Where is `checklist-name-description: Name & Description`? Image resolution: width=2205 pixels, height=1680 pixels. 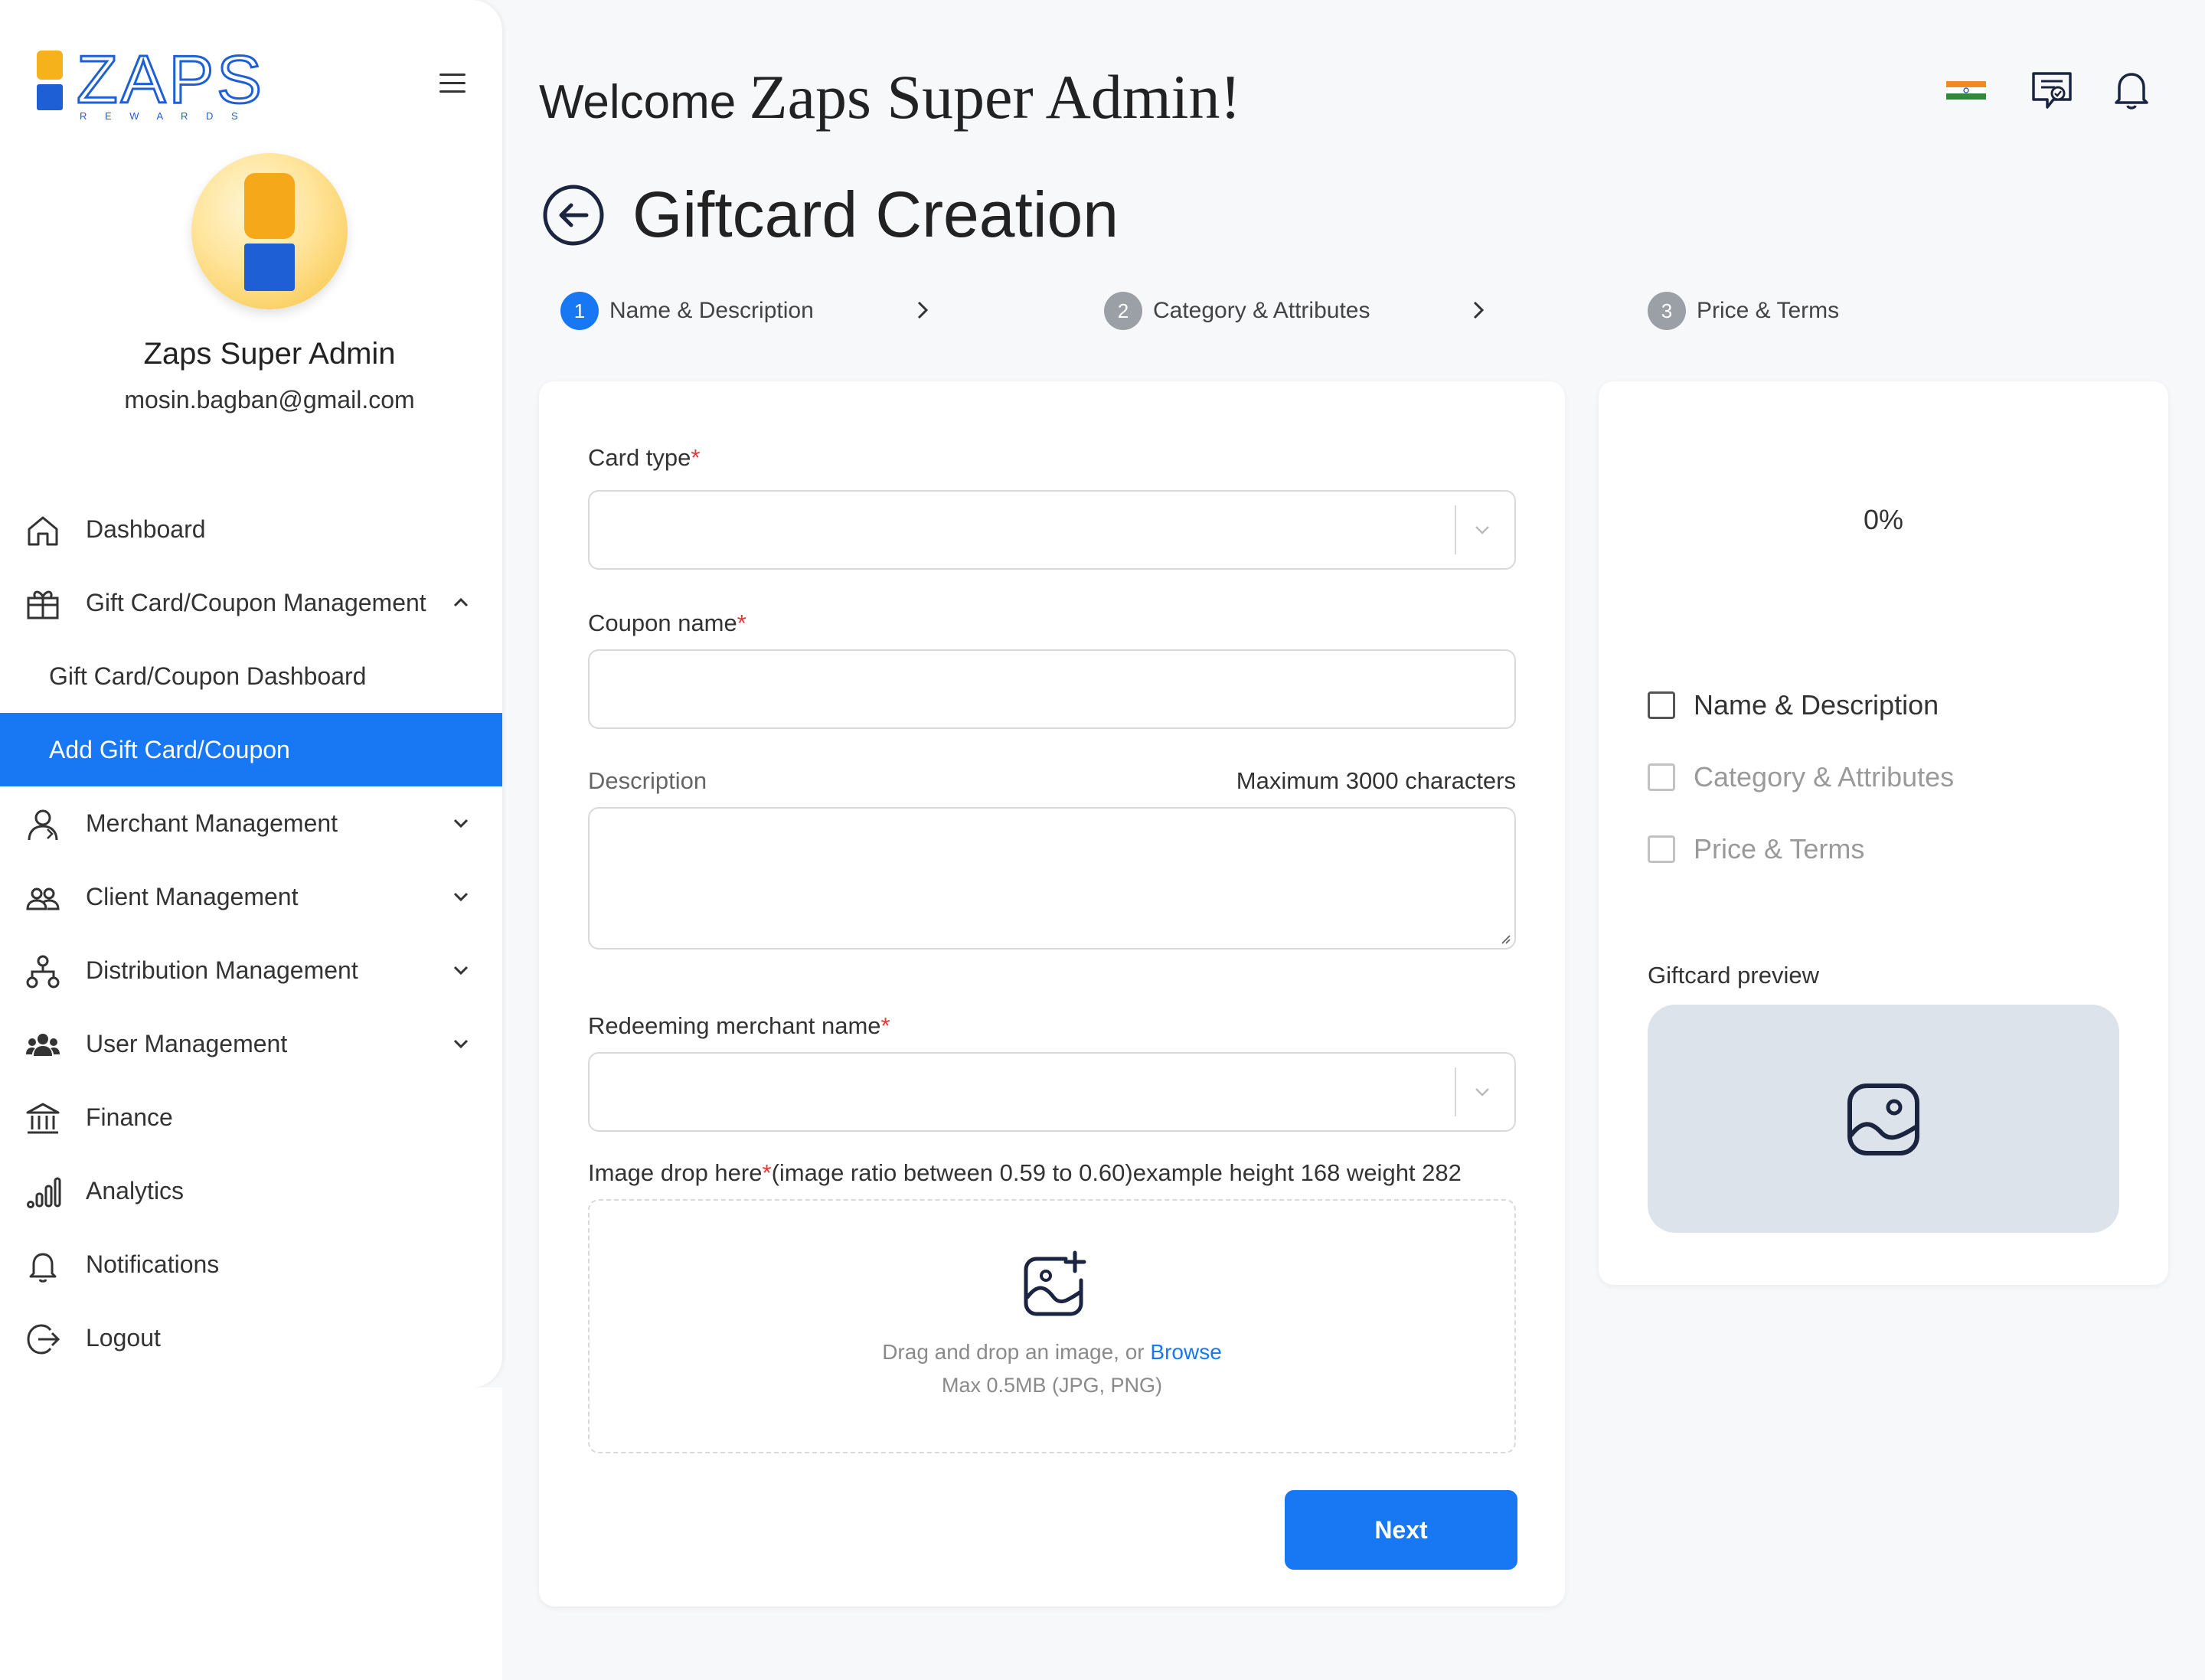 checklist-name-description: Name & Description is located at coordinates (1793, 705).